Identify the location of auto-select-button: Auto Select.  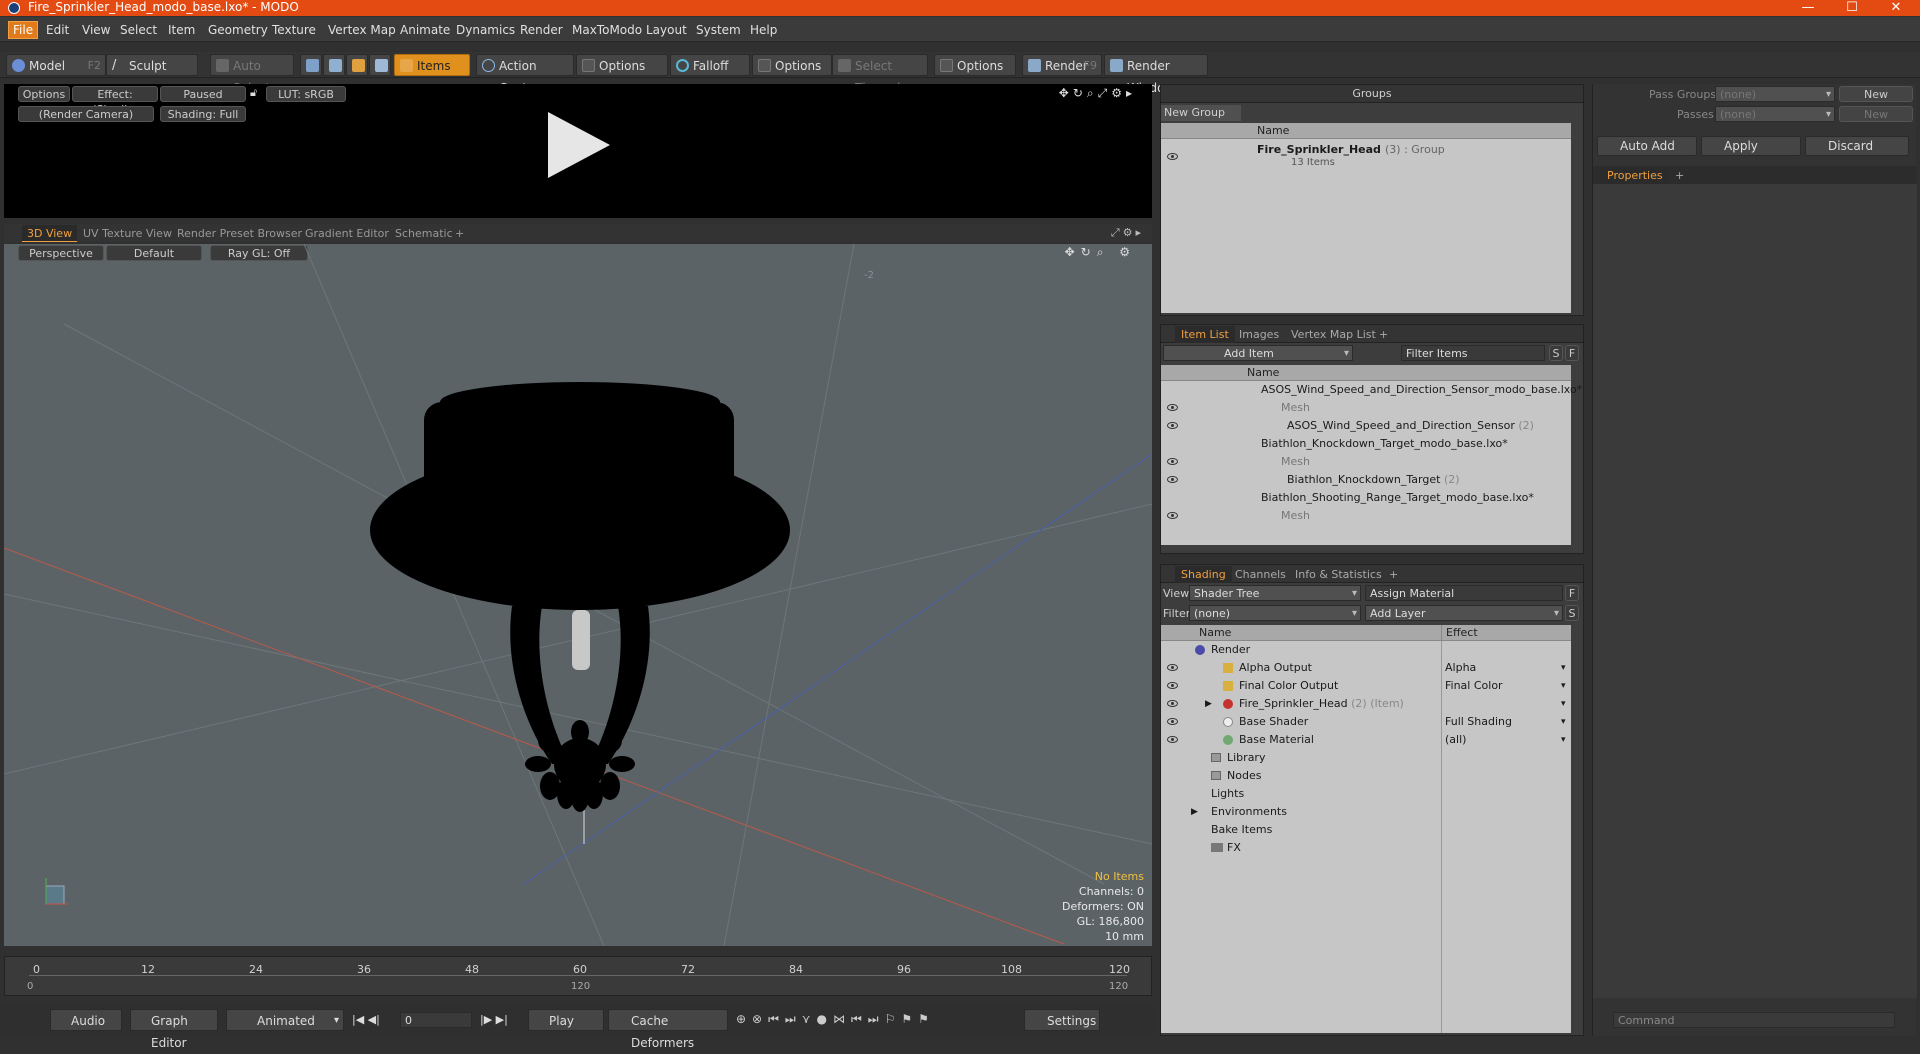
(252, 74).